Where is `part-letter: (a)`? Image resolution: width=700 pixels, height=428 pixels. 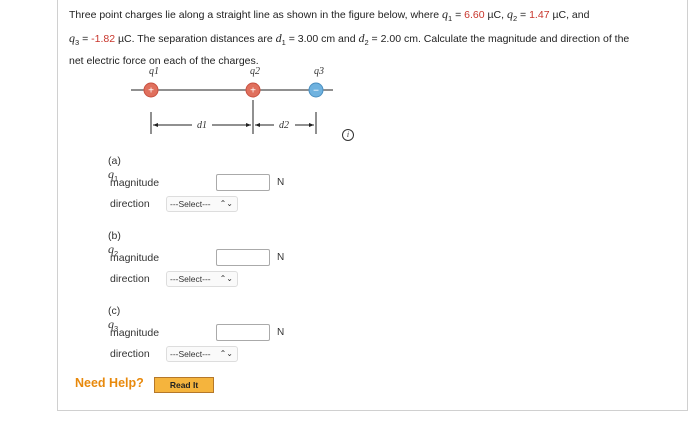
part-letter: (a) is located at coordinates (114, 161).